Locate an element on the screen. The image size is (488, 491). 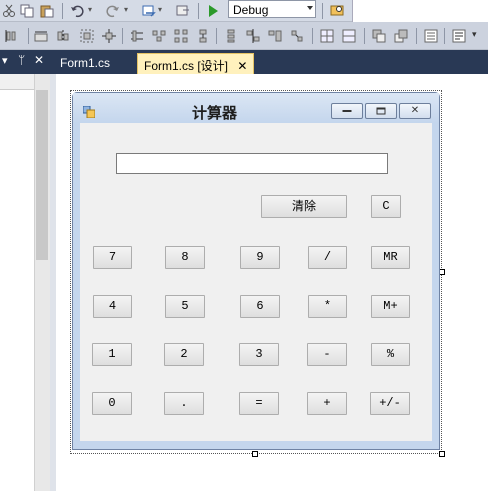
digit-6-button: 6 is located at coordinates (260, 306).